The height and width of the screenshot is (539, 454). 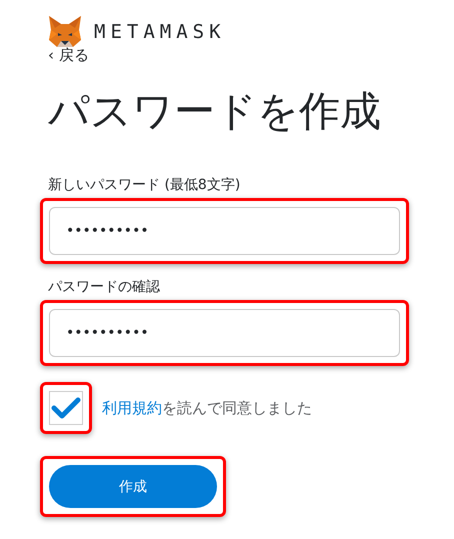 What do you see at coordinates (65, 32) in the screenshot?
I see `fox-logo-icon` at bounding box center [65, 32].